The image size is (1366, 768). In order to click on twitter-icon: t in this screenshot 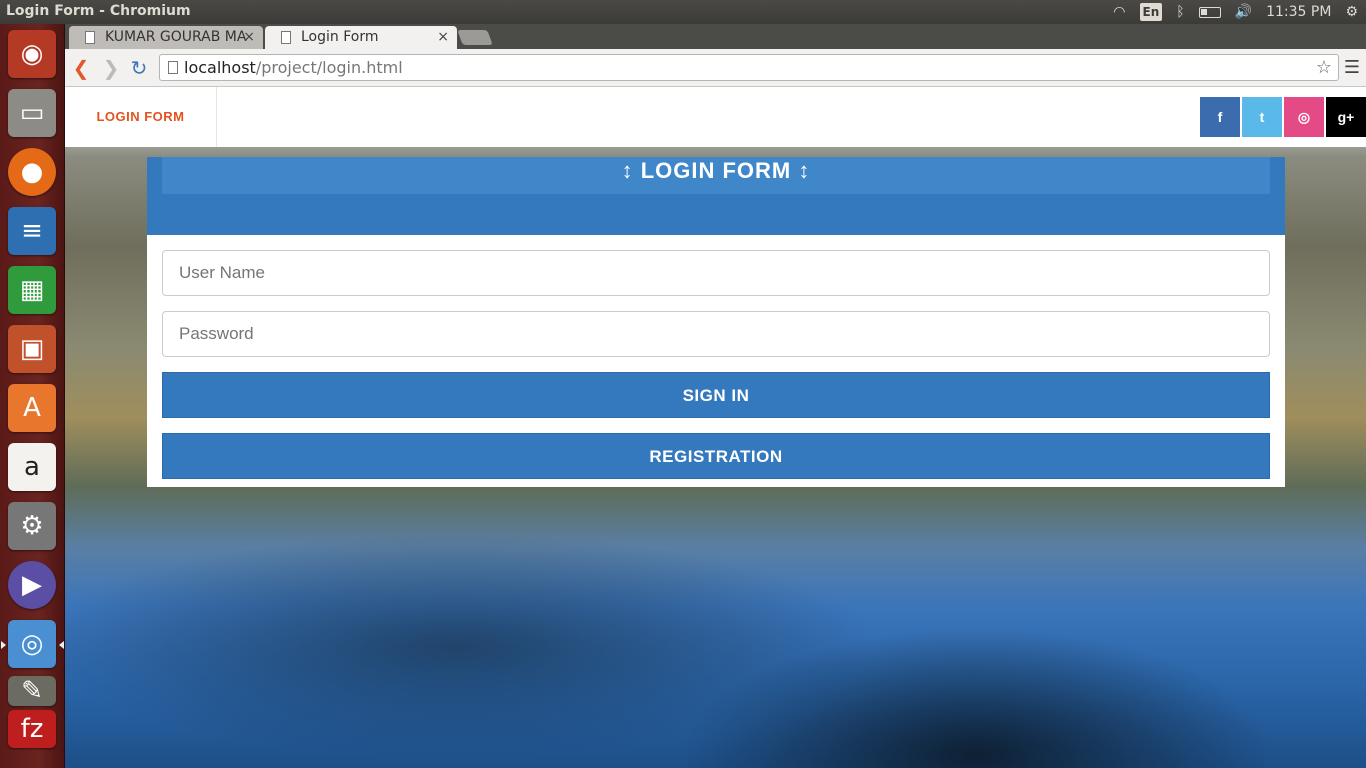, I will do `click(1262, 117)`.